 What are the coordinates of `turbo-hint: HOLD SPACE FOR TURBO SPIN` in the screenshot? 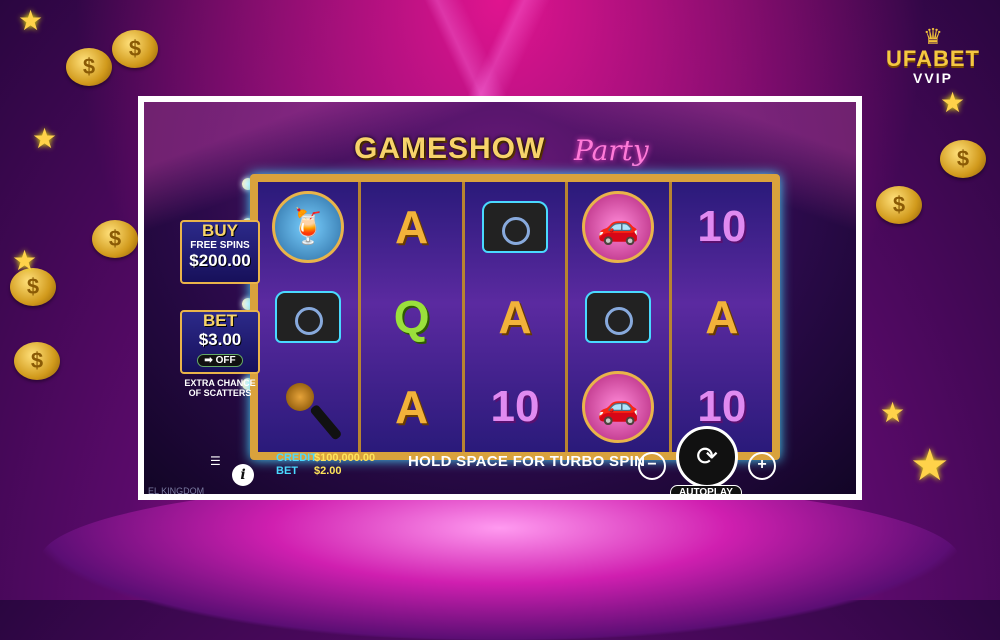 It's located at (527, 461).